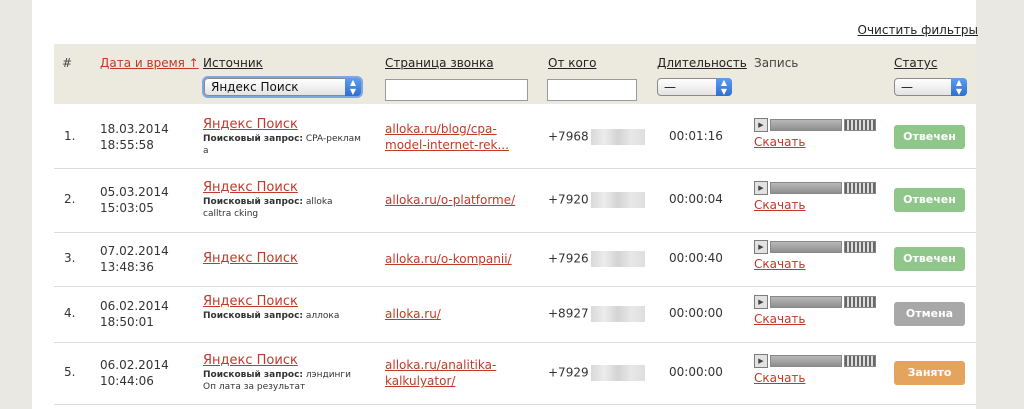  I want to click on status-badge: Занято, so click(929, 373).